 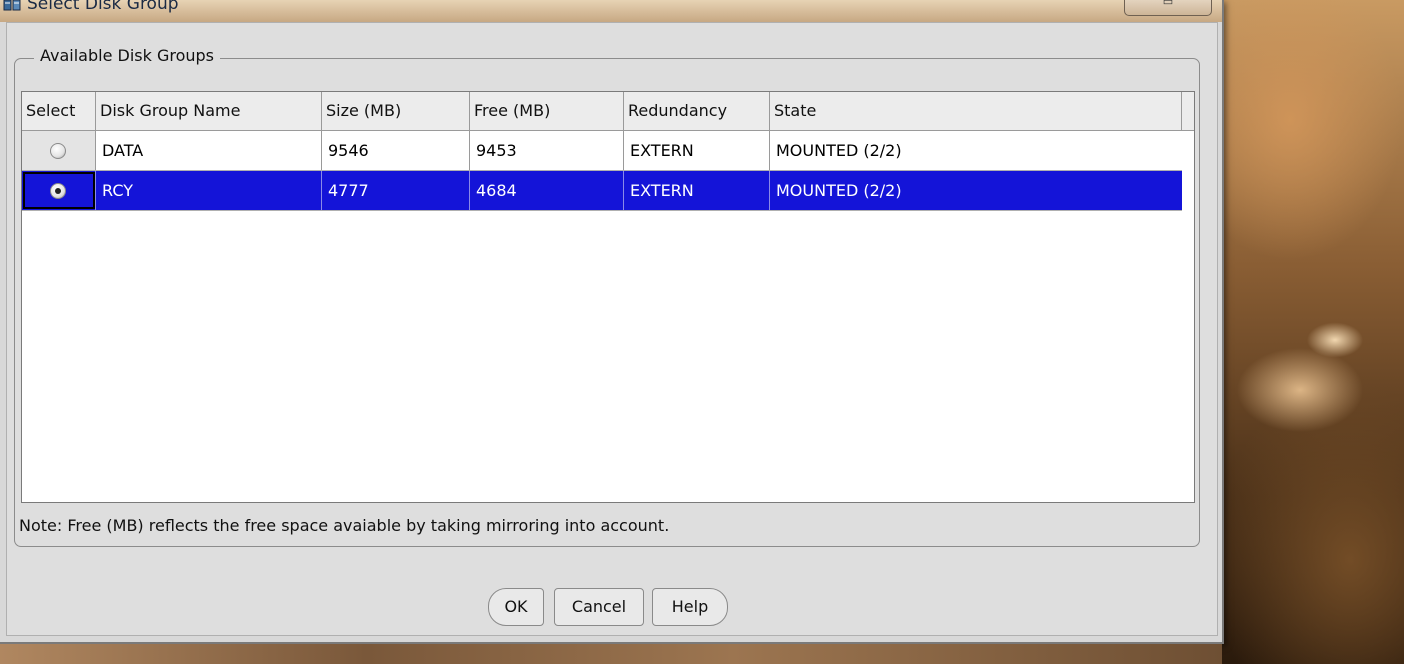 What do you see at coordinates (396, 190) in the screenshot?
I see `size-cell: 4777` at bounding box center [396, 190].